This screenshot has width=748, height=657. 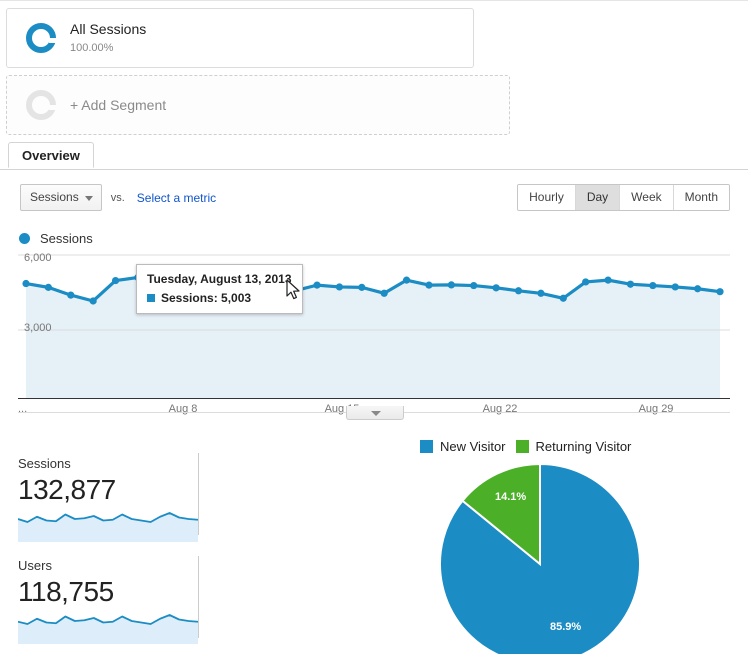 What do you see at coordinates (66, 591) in the screenshot?
I see `metric-value: 118,755` at bounding box center [66, 591].